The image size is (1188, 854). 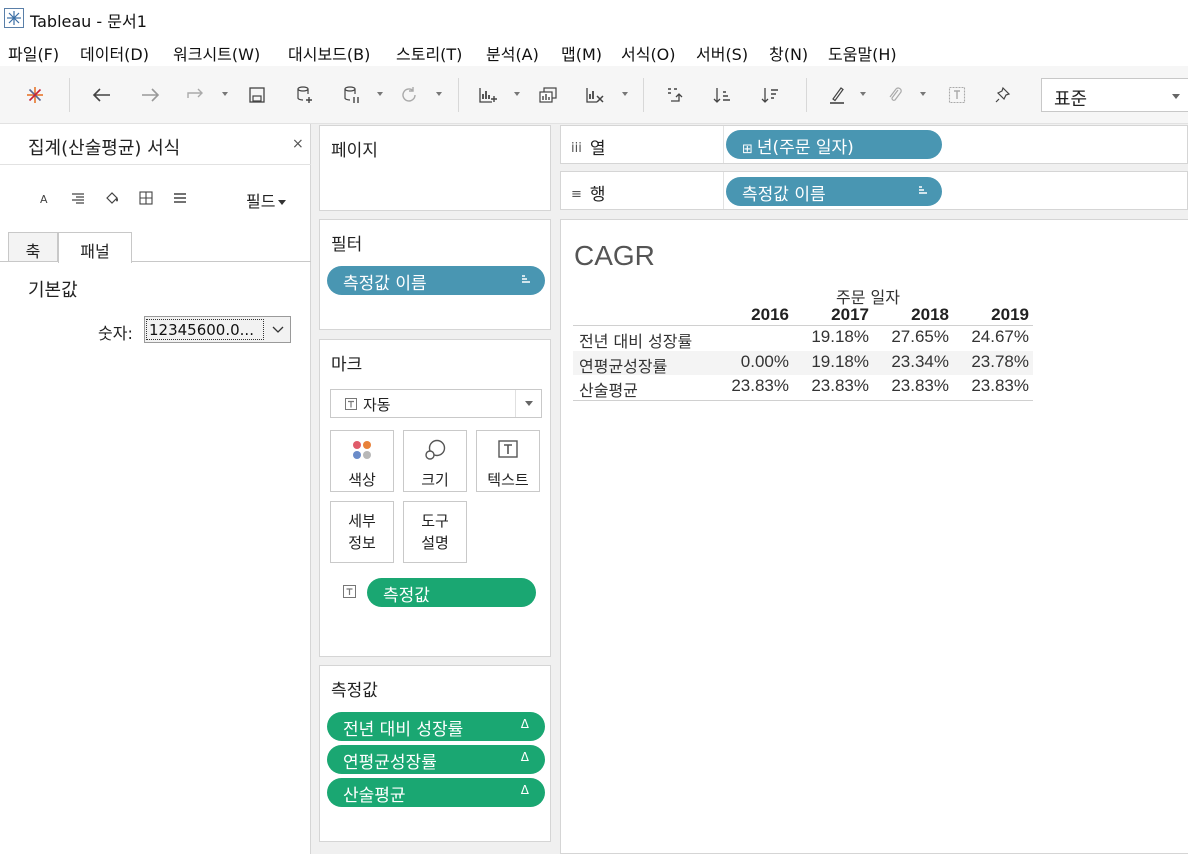 I want to click on pages-card: 페이지, so click(x=435, y=168).